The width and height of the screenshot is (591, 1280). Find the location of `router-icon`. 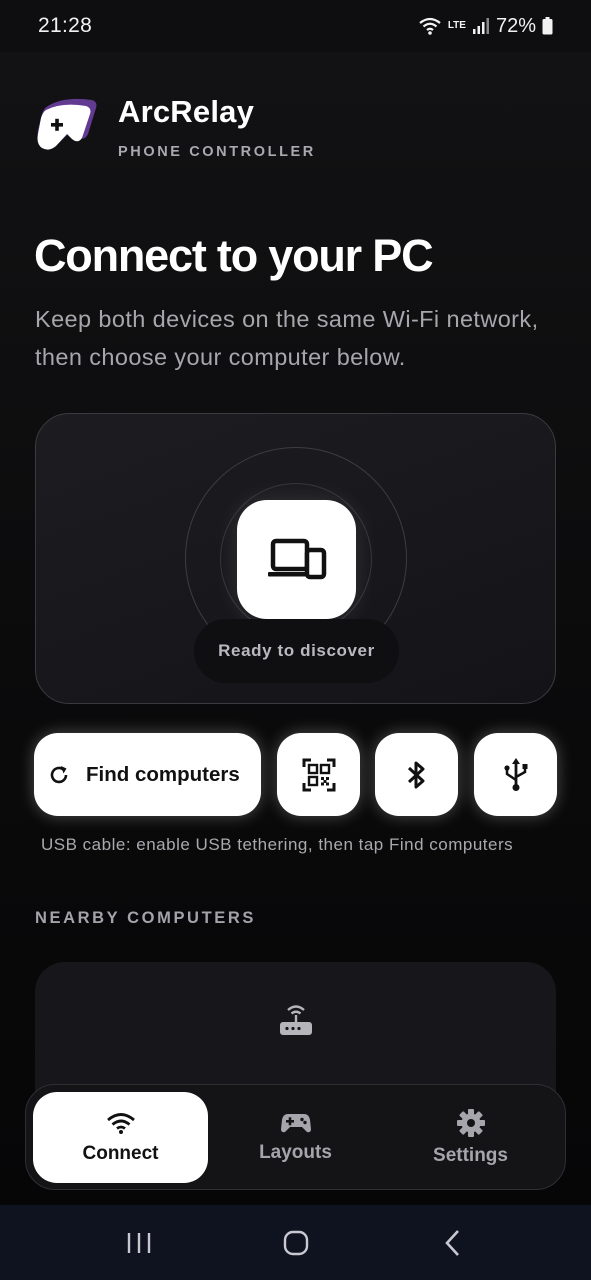

router-icon is located at coordinates (296, 1020).